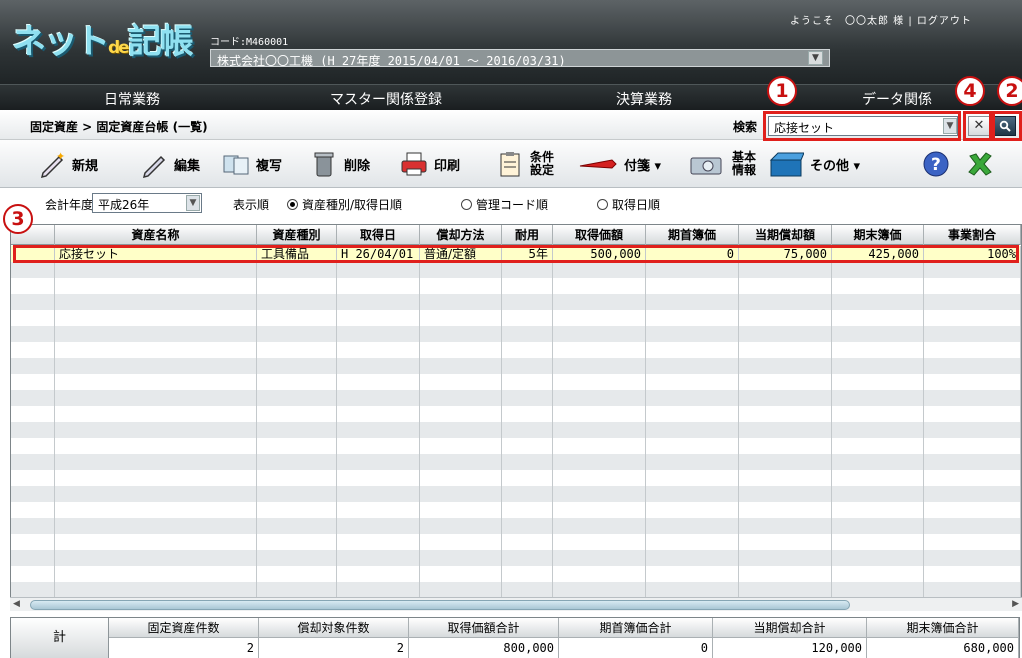  What do you see at coordinates (628, 204) in the screenshot?
I see `radio-acquisition-date-order: 取得日順` at bounding box center [628, 204].